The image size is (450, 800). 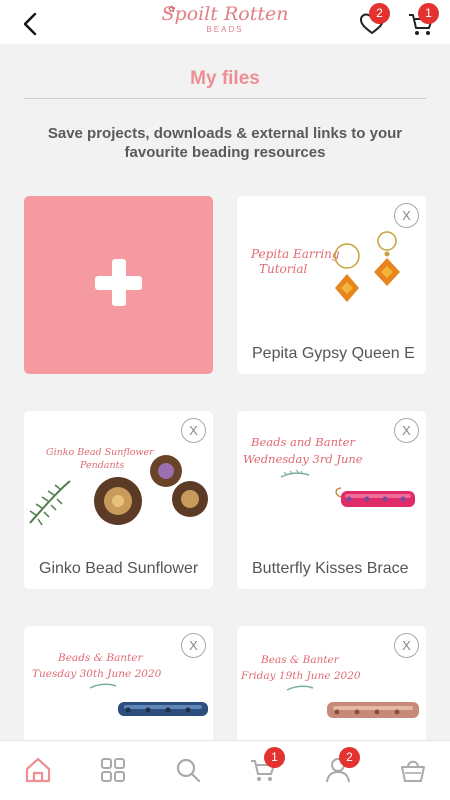 I want to click on tab-cart: 1, so click(x=266, y=766).